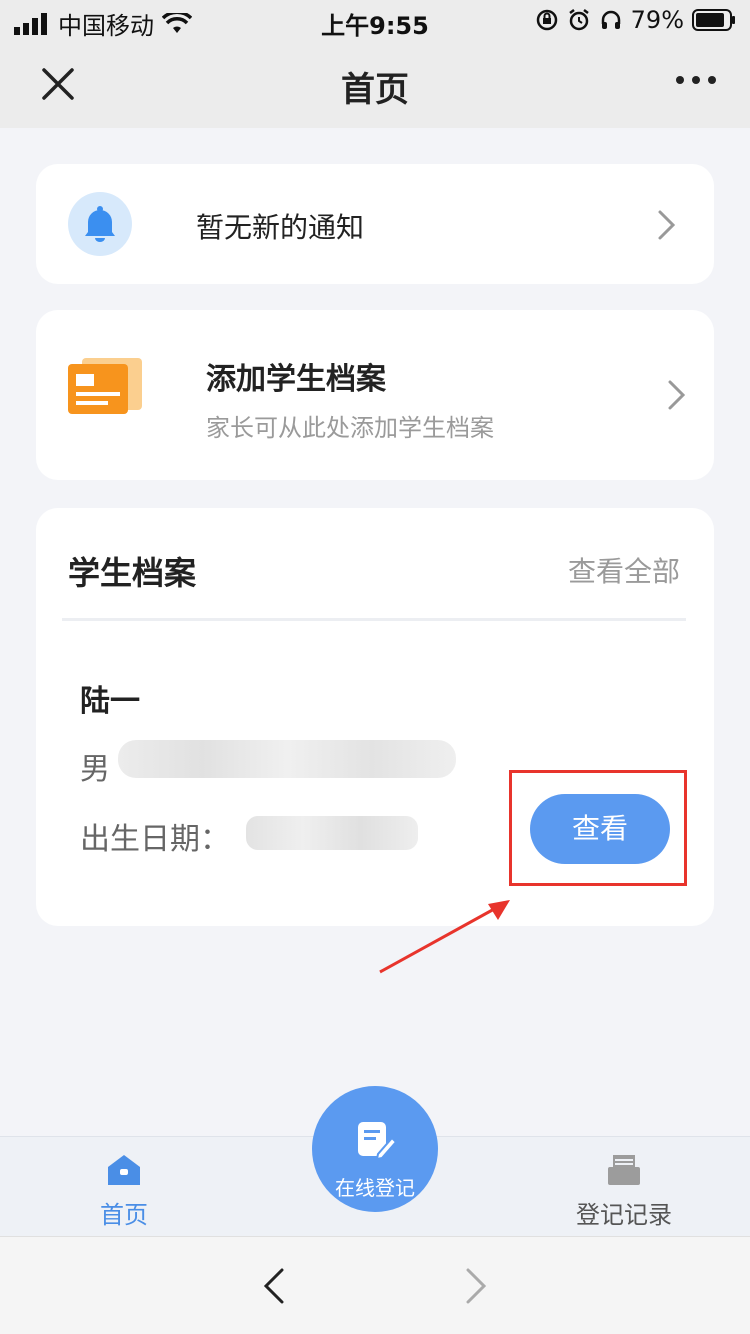 The height and width of the screenshot is (1334, 750). I want to click on back-arrow-icon, so click(274, 1286).